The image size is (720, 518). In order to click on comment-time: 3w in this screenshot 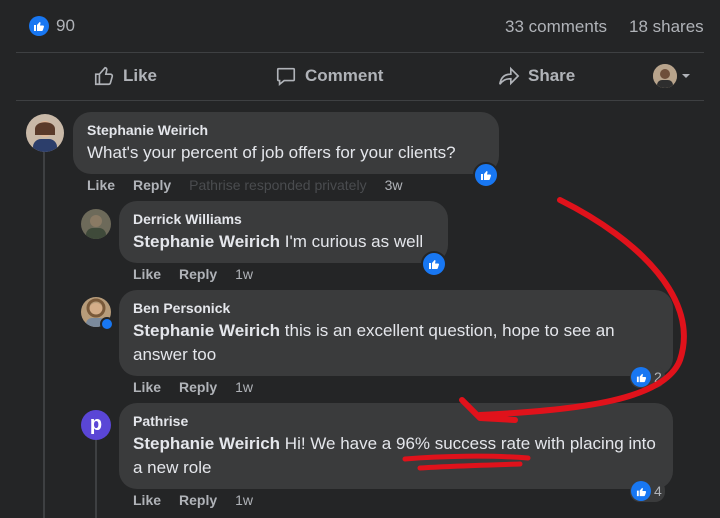, I will do `click(394, 185)`.